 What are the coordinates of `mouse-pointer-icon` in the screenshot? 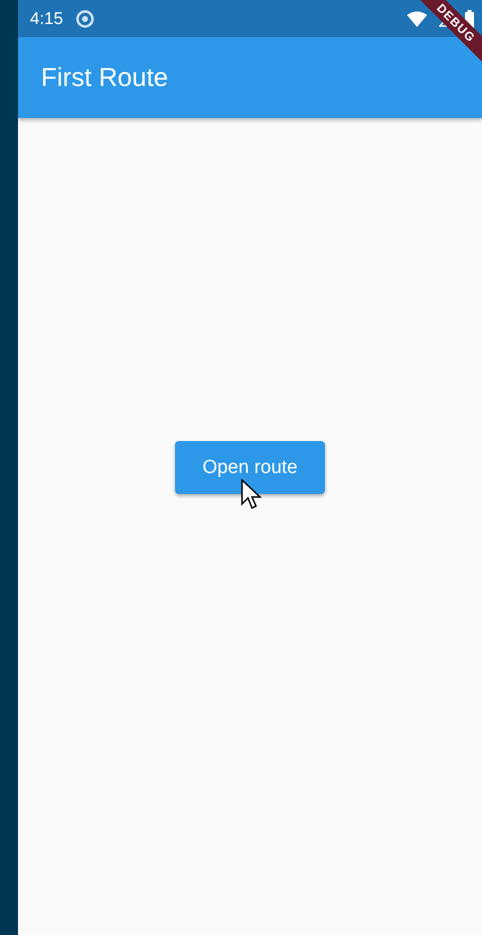 It's located at (252, 495).